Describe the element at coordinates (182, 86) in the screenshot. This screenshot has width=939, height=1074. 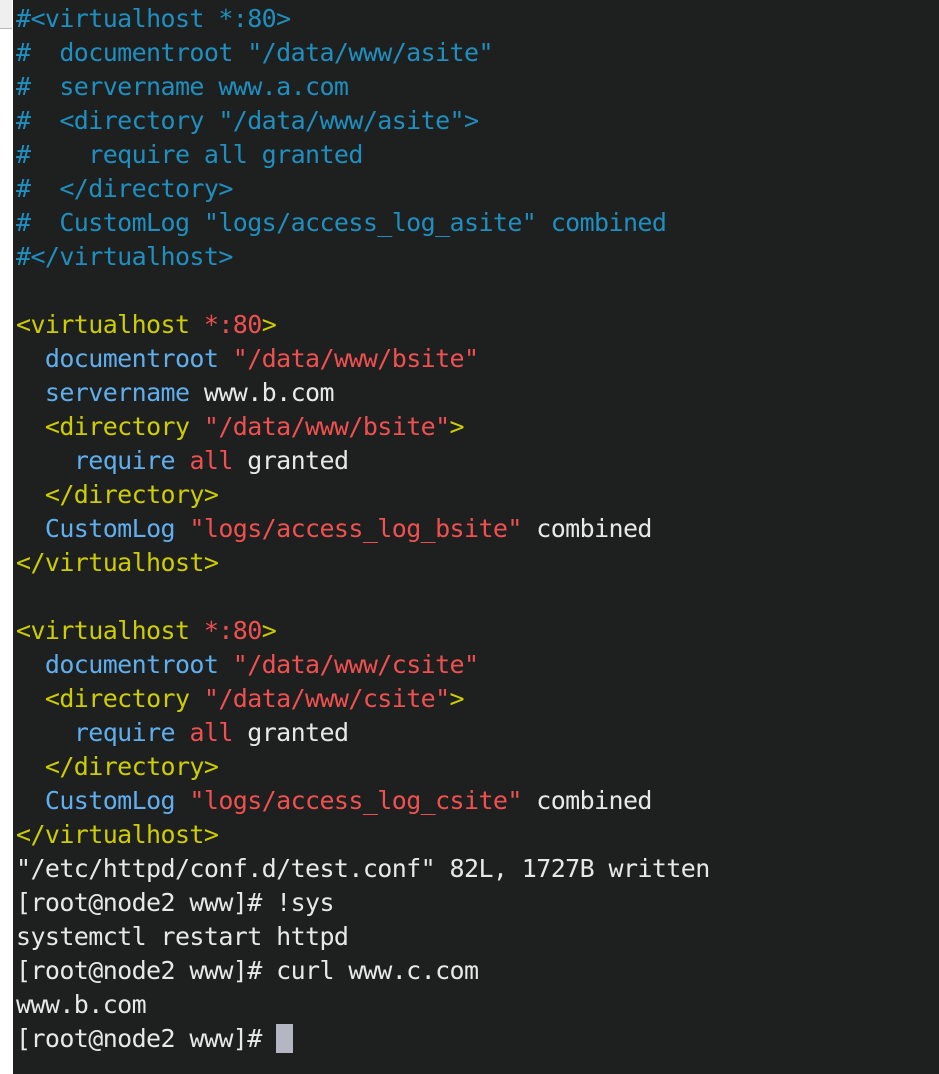
I see `terminal-text-segment: # servername www.a.com` at that location.